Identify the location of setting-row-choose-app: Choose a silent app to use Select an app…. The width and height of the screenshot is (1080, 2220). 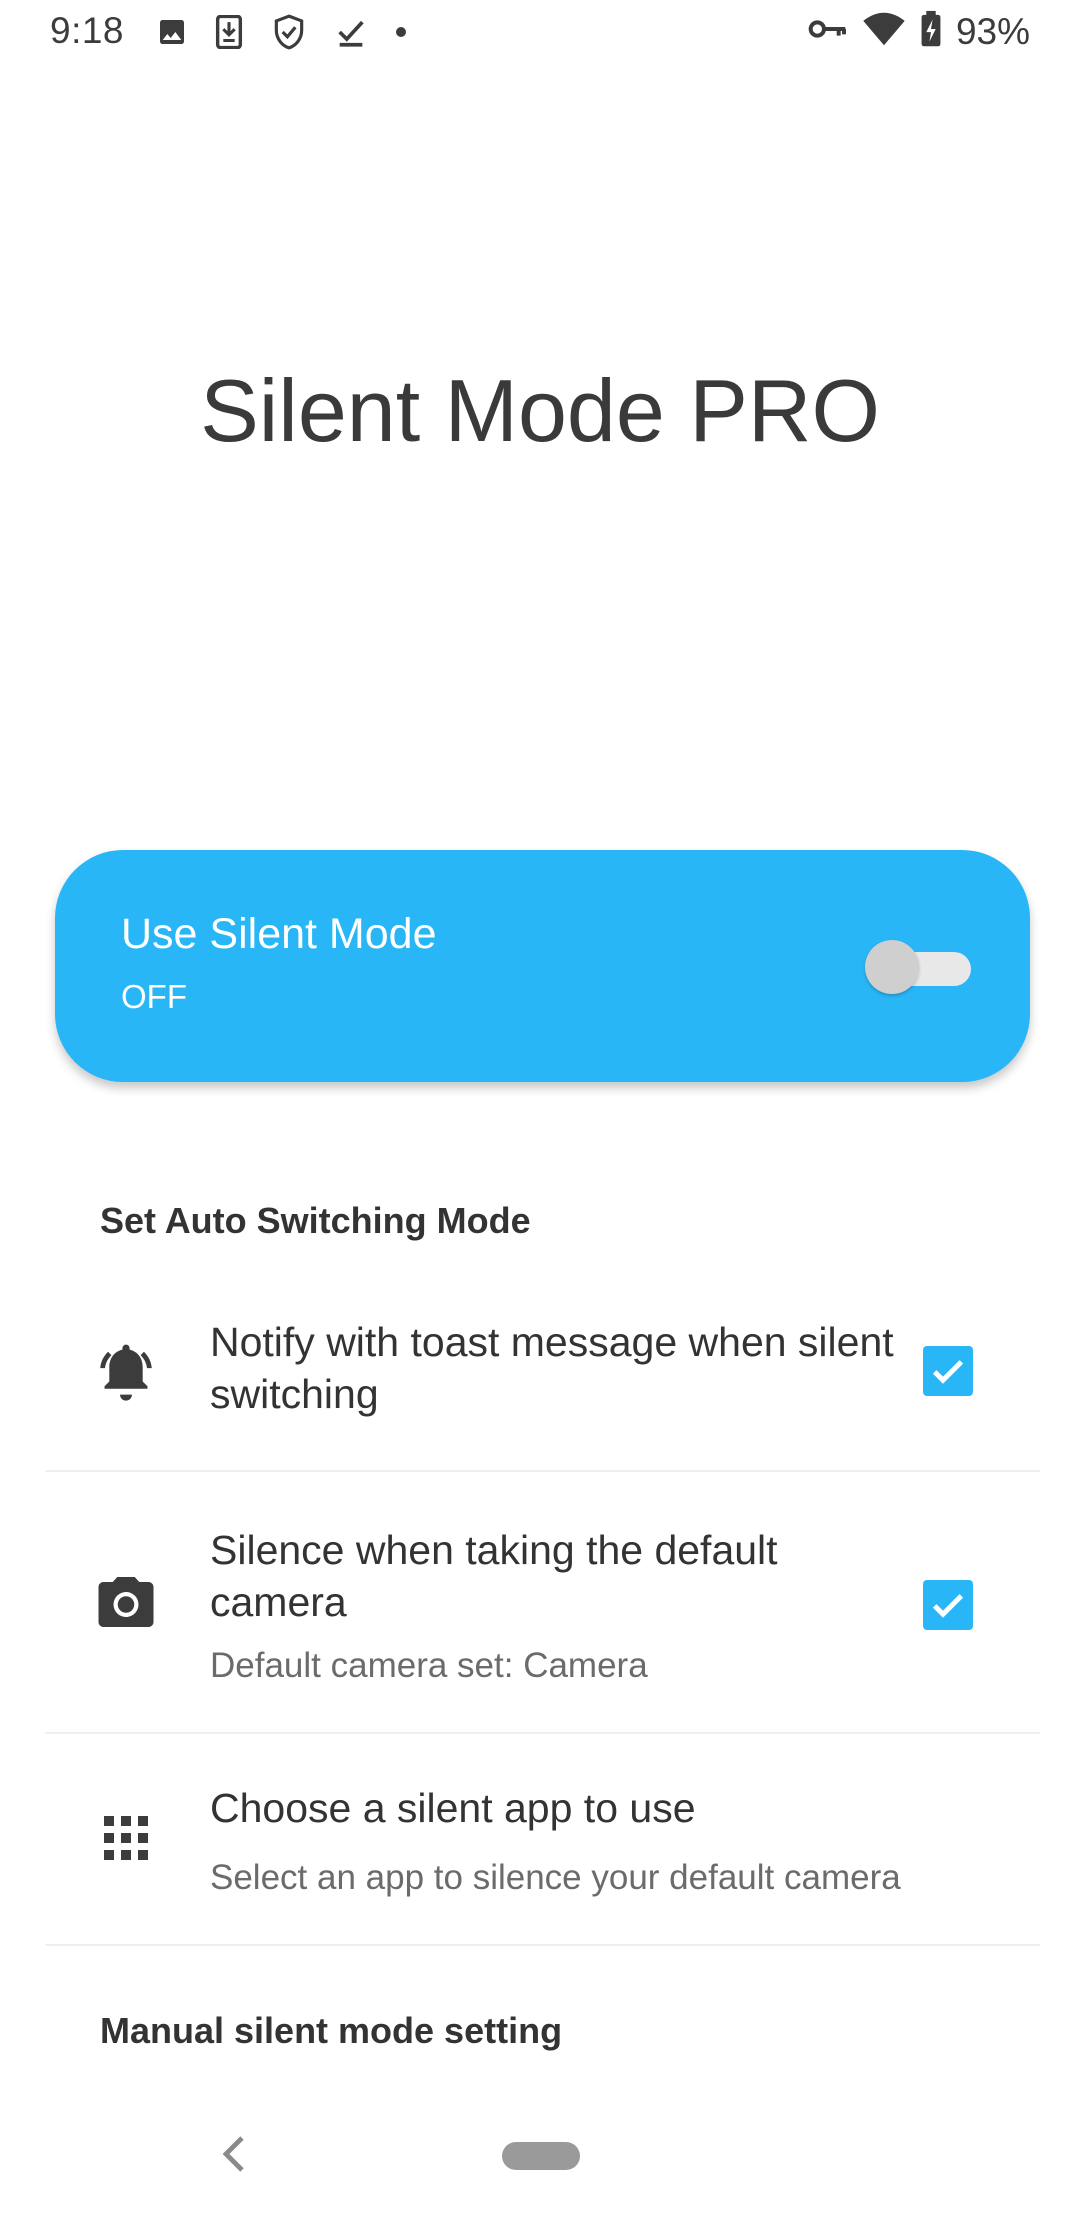
(542, 1839).